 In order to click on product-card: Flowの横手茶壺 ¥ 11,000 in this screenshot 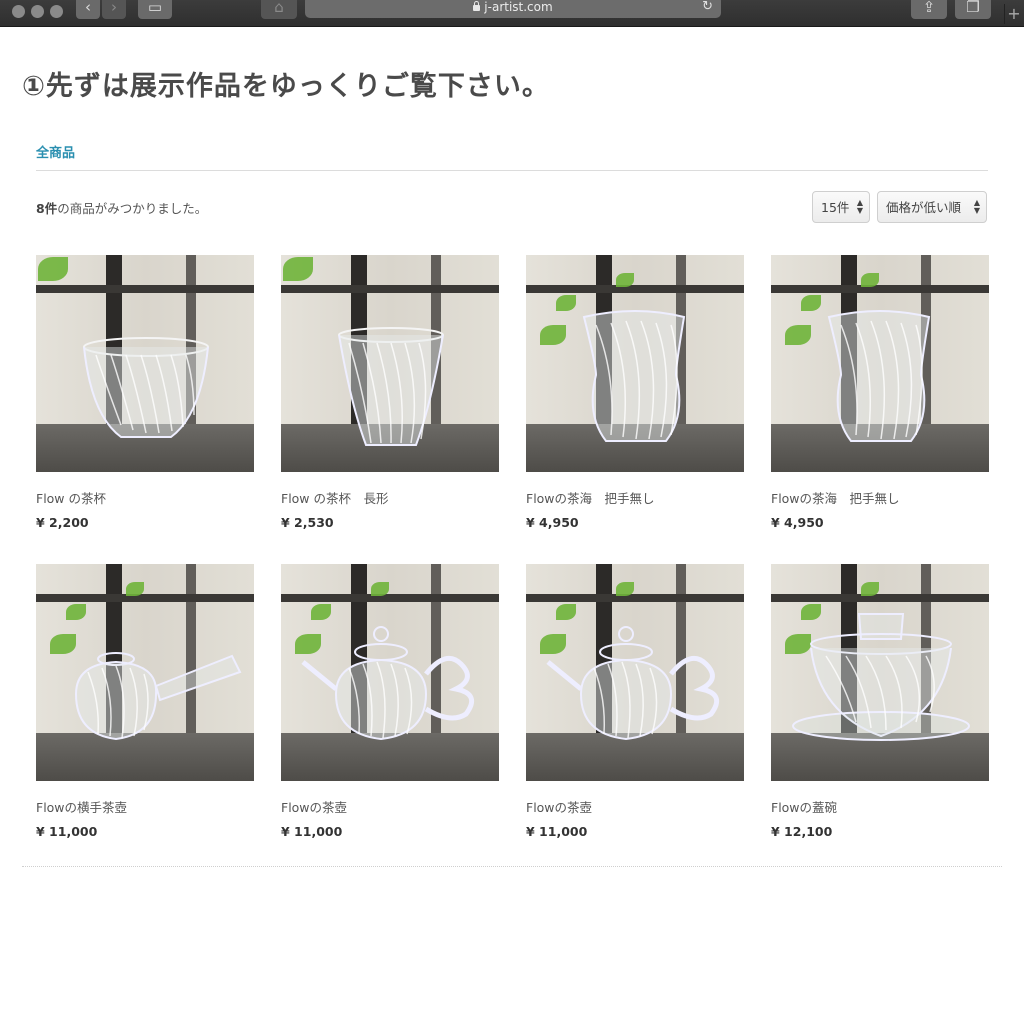, I will do `click(145, 701)`.